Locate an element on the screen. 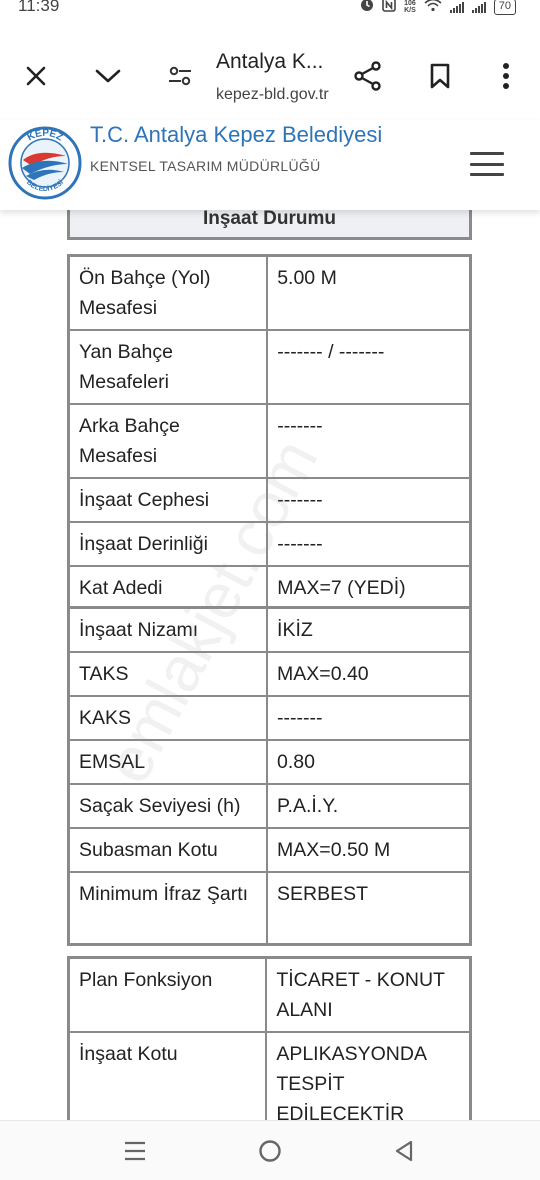  table-row: Minimum İfraz Şartı SERBEST is located at coordinates (269, 908).